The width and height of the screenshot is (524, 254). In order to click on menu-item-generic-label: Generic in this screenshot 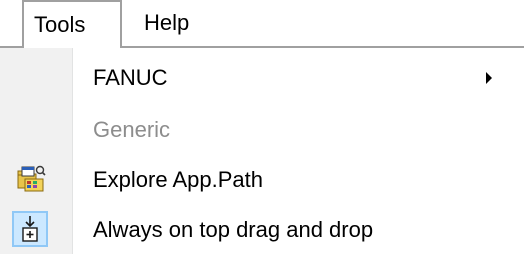, I will do `click(132, 129)`.